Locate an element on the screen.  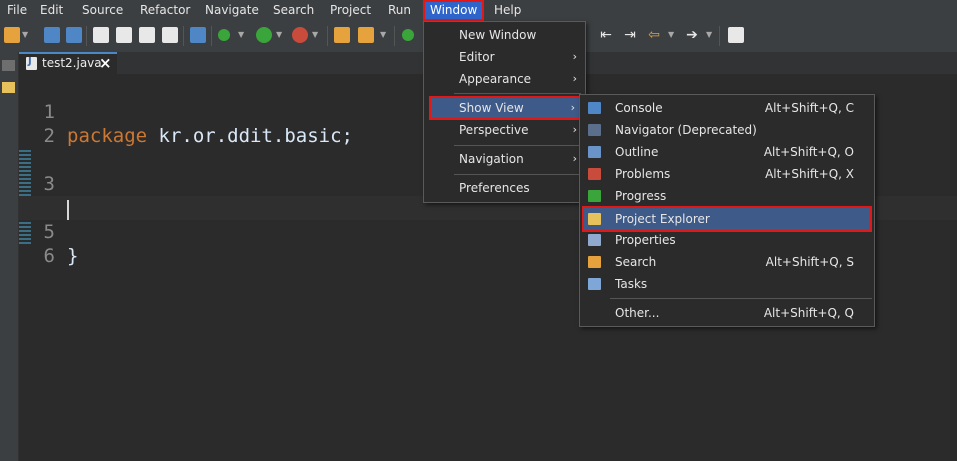
open-perspective-icon is located at coordinates (736, 35).